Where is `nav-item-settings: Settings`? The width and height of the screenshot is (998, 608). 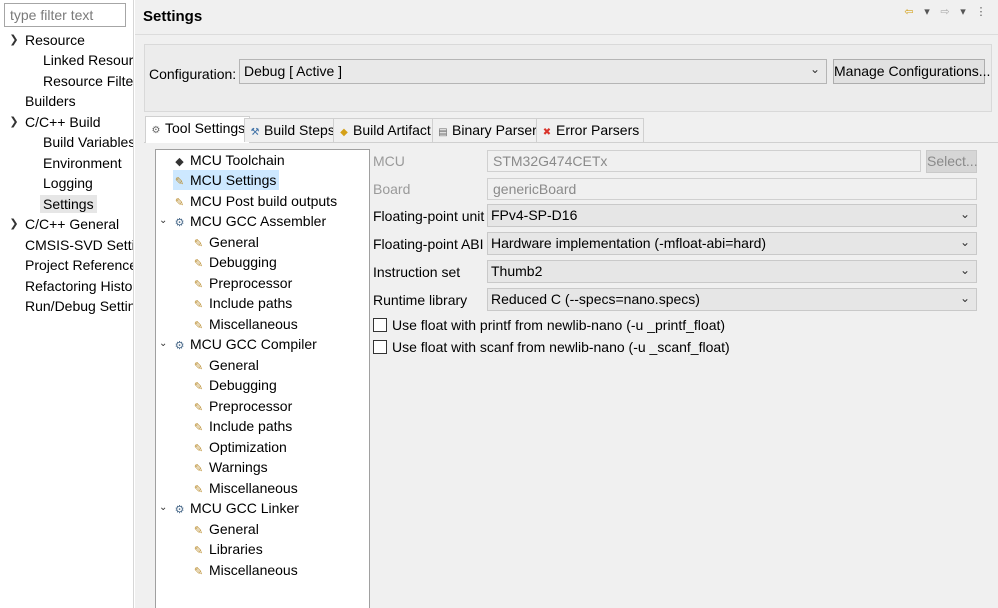 nav-item-settings: Settings is located at coordinates (68, 204).